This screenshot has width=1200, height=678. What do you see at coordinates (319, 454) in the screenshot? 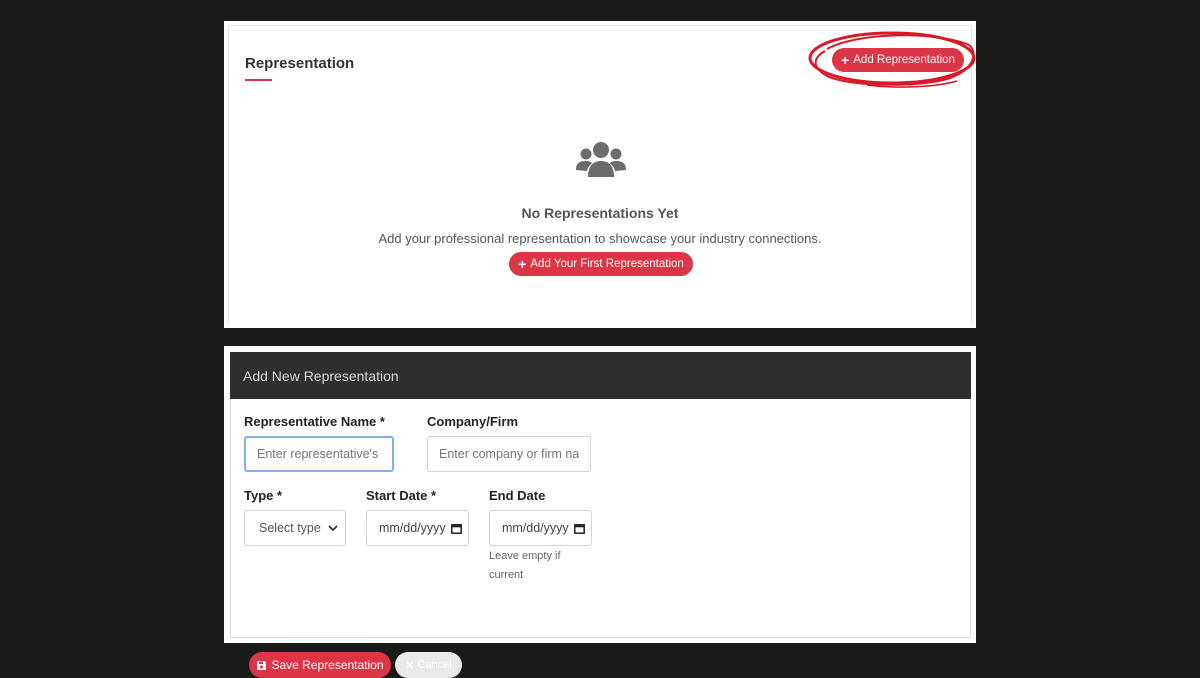
I see `representative-name-input` at bounding box center [319, 454].